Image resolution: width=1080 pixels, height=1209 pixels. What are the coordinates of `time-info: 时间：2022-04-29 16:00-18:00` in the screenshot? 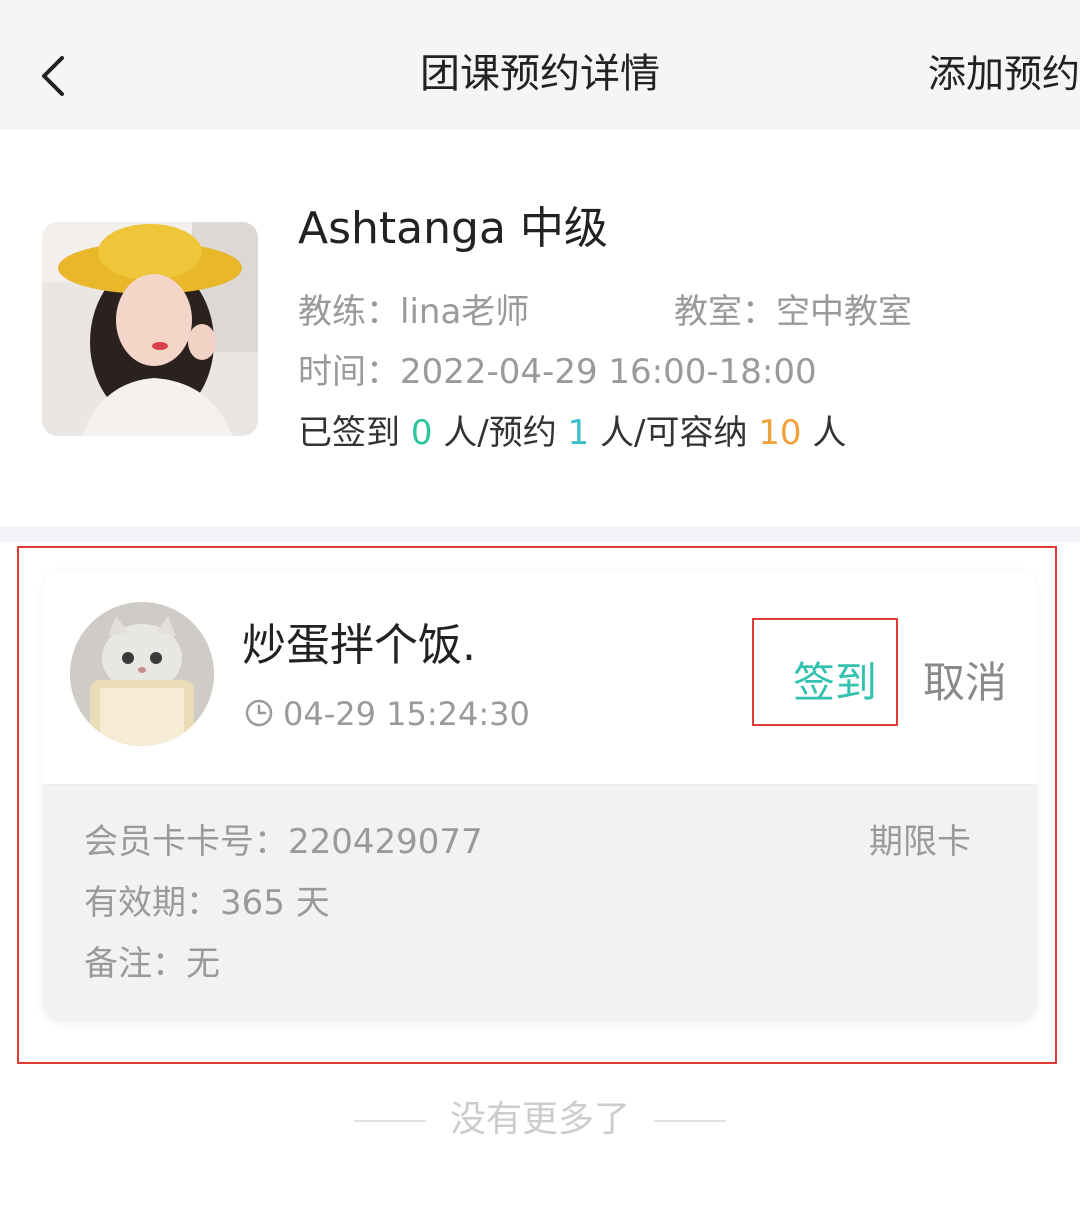 It's located at (557, 372).